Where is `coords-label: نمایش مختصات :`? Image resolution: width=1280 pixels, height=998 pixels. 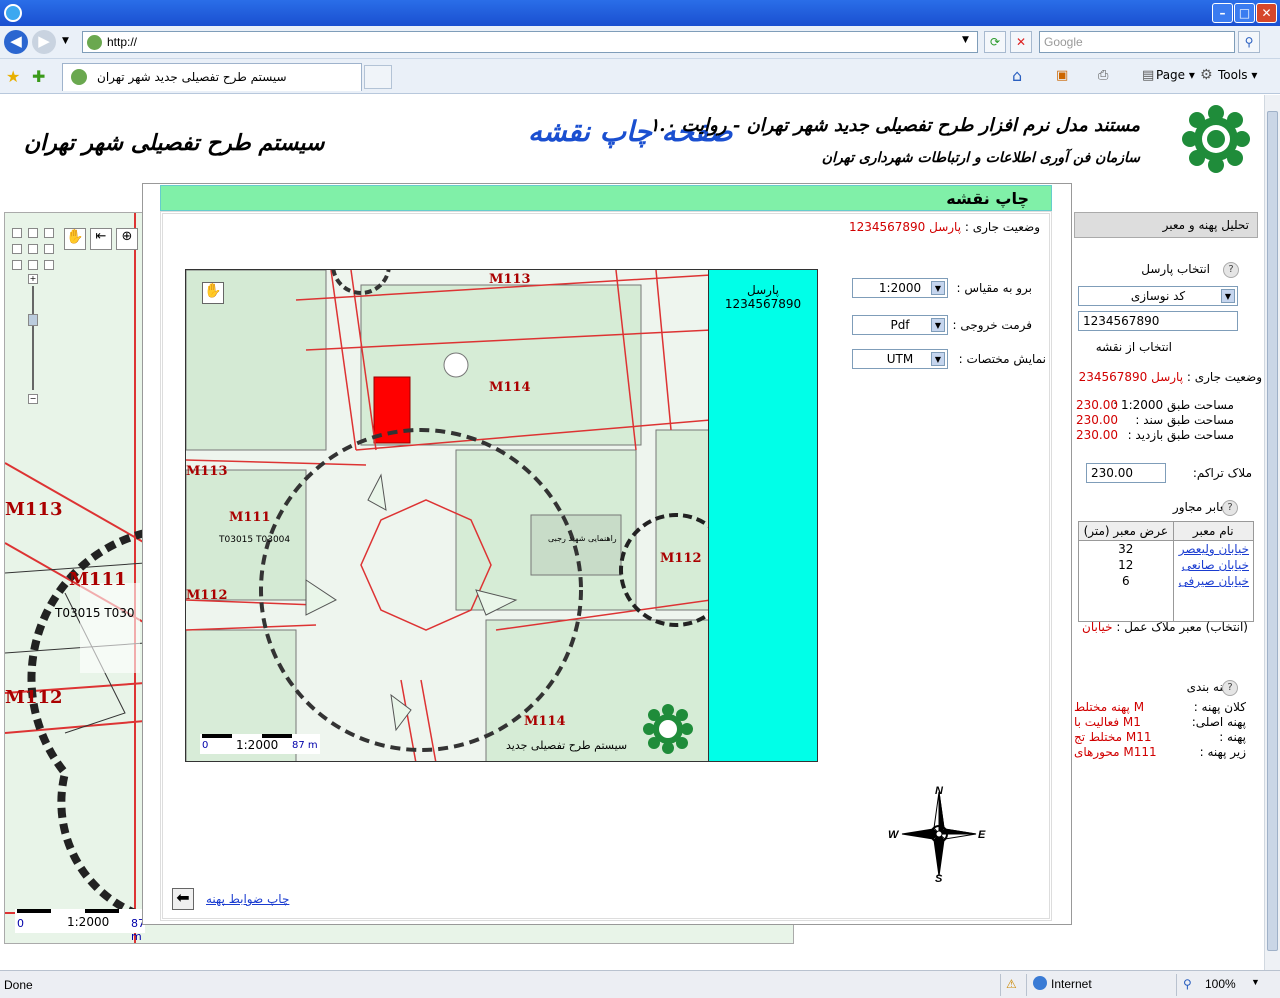
coords-label: نمایش مختصات : is located at coordinates (1002, 359).